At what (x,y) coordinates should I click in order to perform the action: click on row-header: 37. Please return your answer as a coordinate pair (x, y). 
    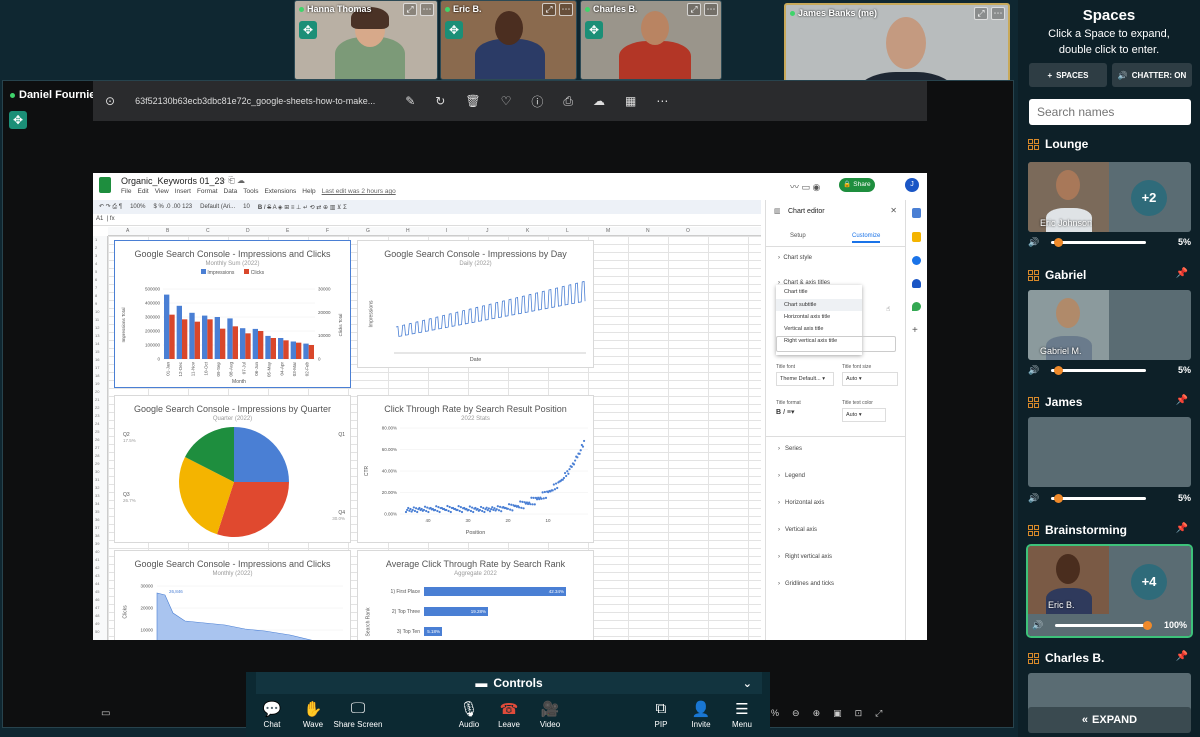
    Looking at the image, I should click on (97, 527).